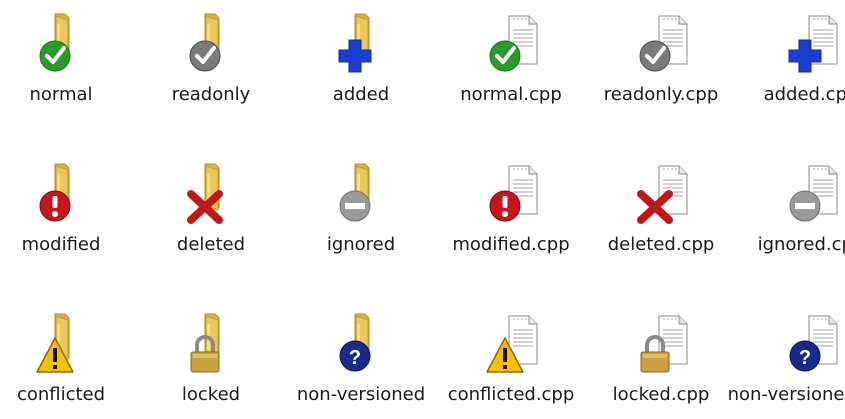  I want to click on file-item-modified-cpp: modified.cpp, so click(511, 215).